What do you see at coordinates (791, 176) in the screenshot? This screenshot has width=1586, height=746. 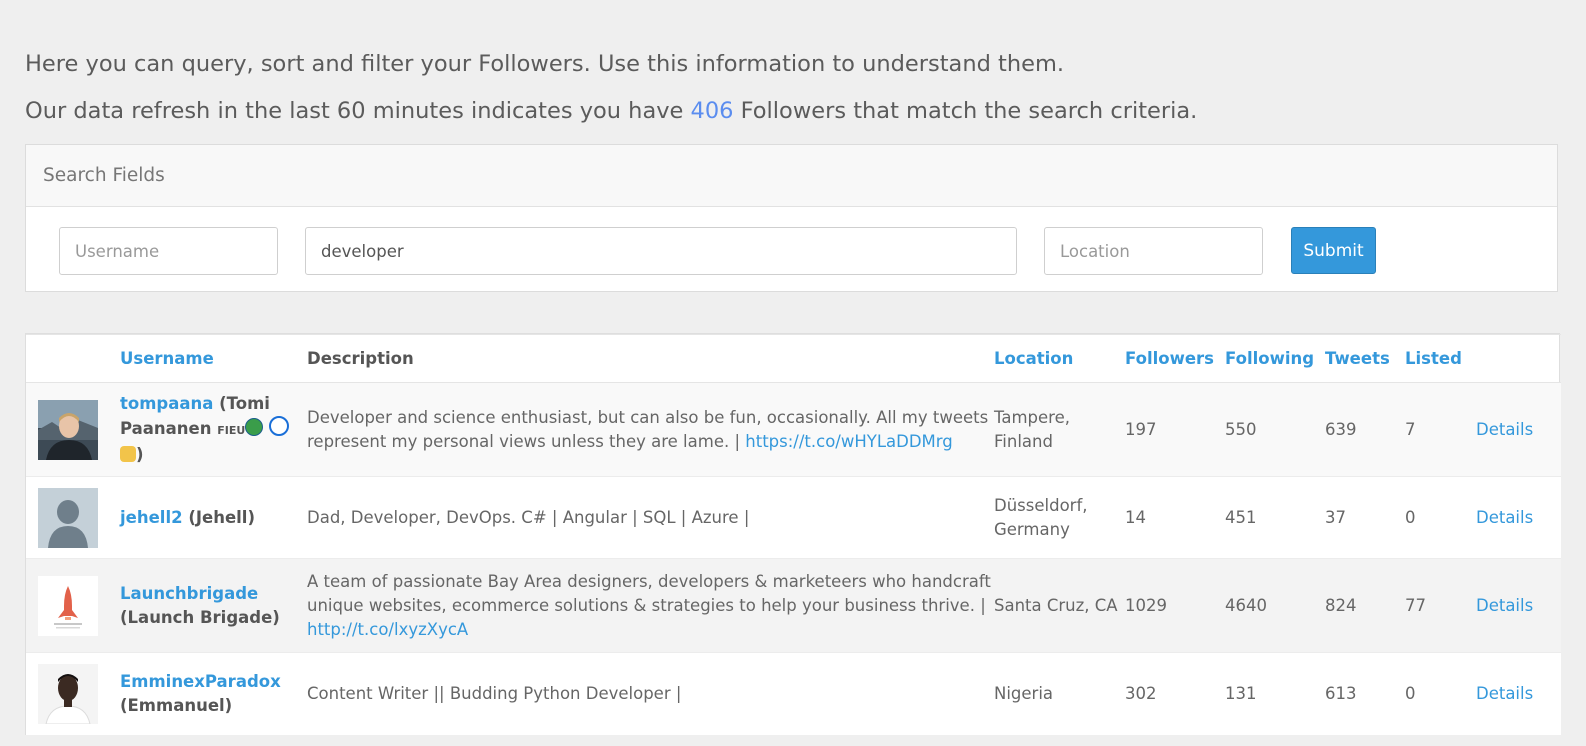 I see `search-panel-heading: Search Fields` at bounding box center [791, 176].